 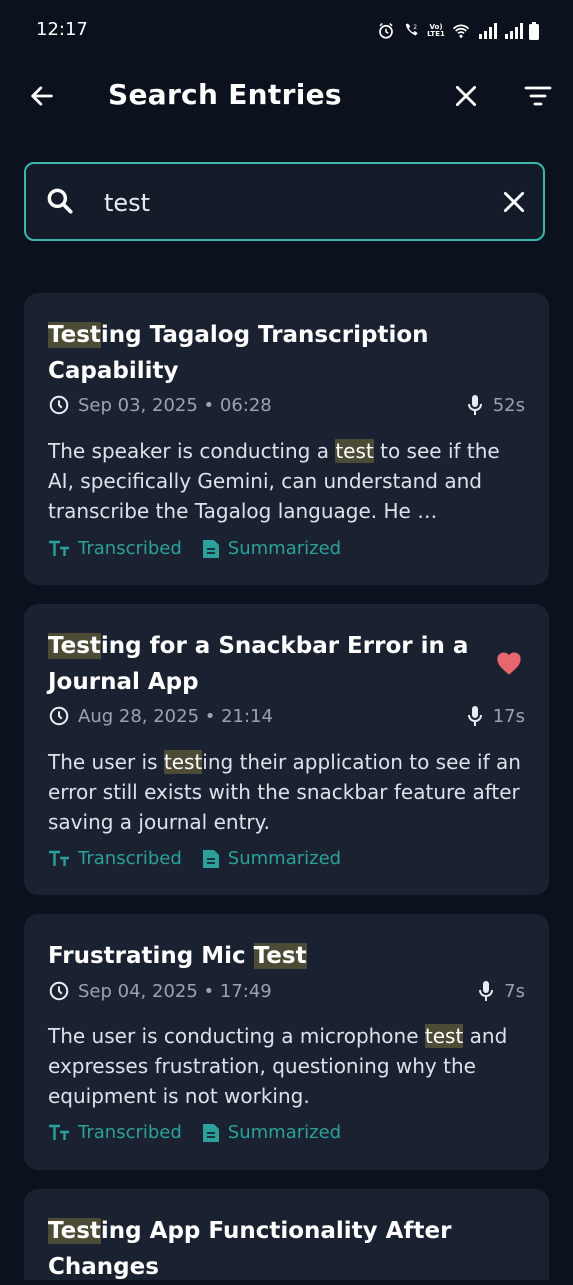 I want to click on title-text: Frustrating Mic, so click(x=151, y=956).